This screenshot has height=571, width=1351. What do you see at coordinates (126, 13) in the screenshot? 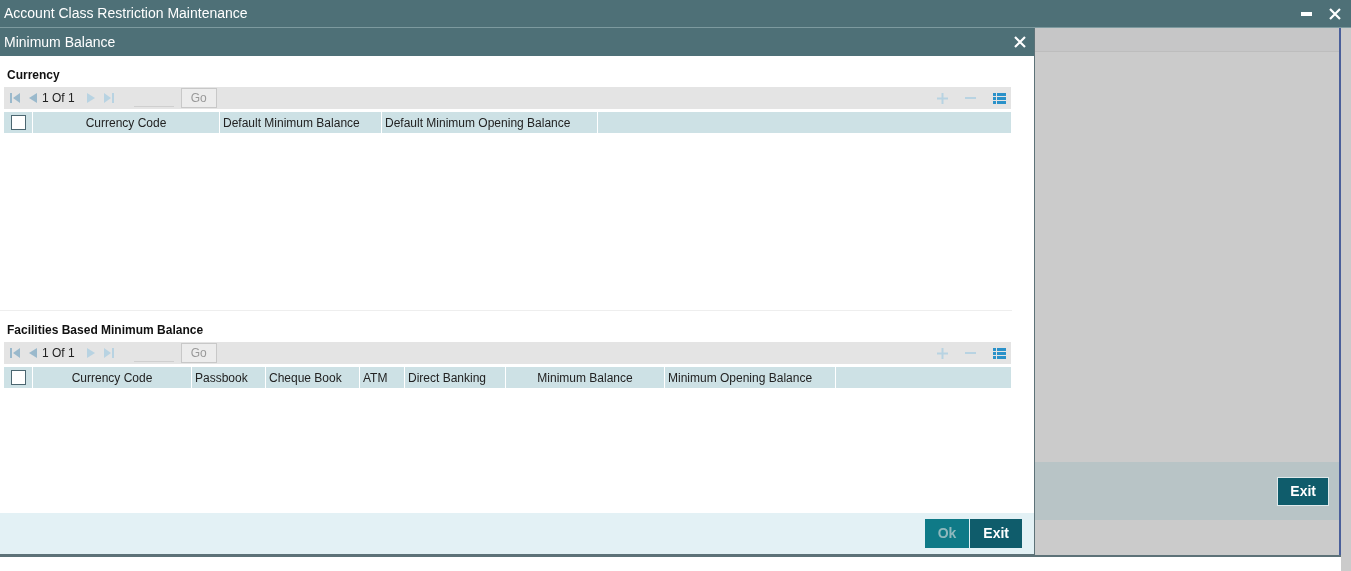
I see `window-title: Account Class Restriction Maintenance` at bounding box center [126, 13].